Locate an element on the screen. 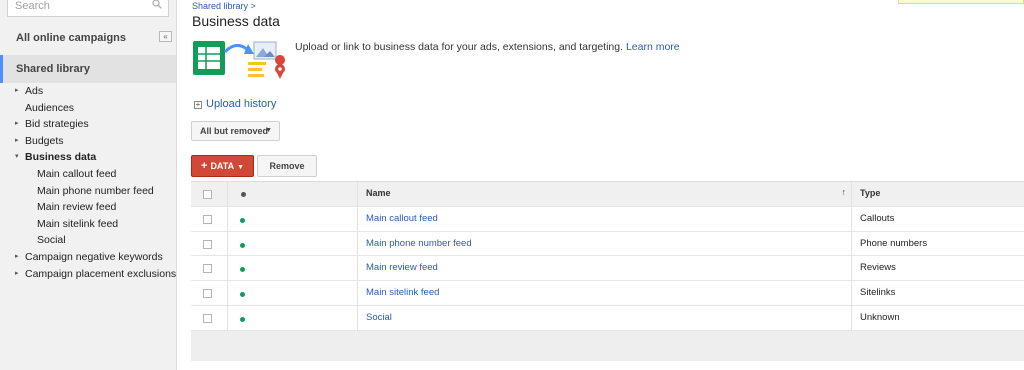 The height and width of the screenshot is (370, 1024). type-cell: Reviews is located at coordinates (938, 268).